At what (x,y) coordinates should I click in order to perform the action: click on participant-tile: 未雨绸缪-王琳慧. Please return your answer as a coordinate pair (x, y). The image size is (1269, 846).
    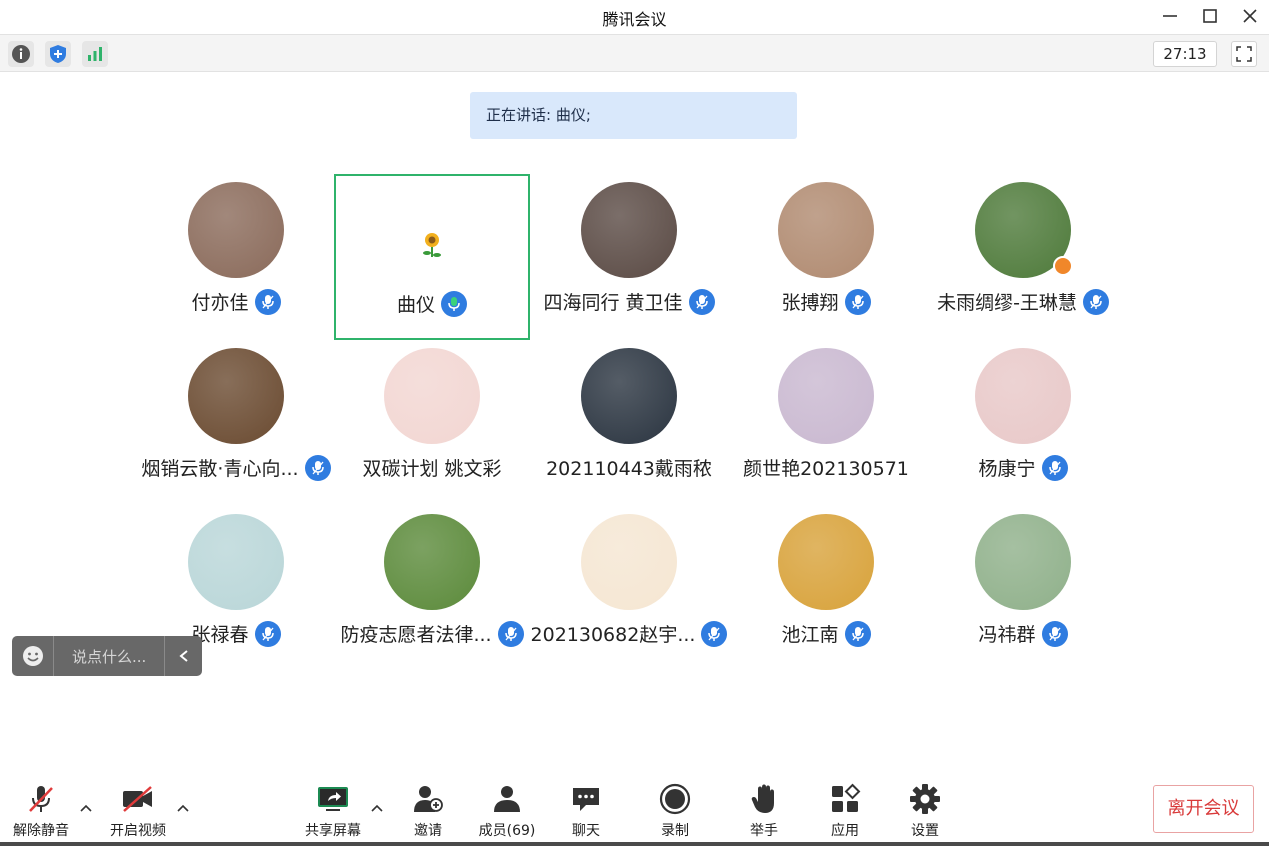
    Looking at the image, I should click on (1023, 257).